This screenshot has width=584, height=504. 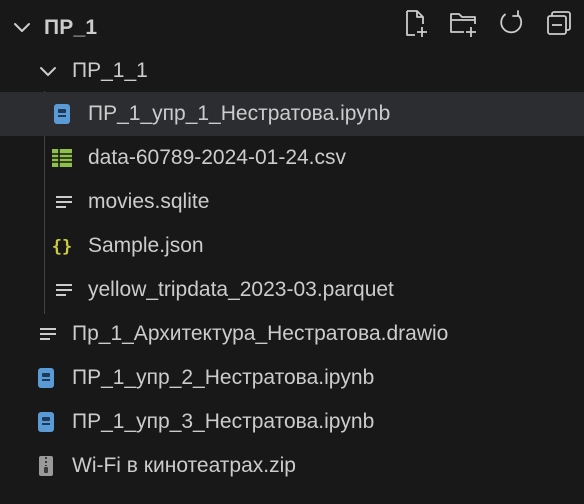 I want to click on file-item: Пр_1_Архитектура_Нестратова.drawio, so click(x=292, y=334).